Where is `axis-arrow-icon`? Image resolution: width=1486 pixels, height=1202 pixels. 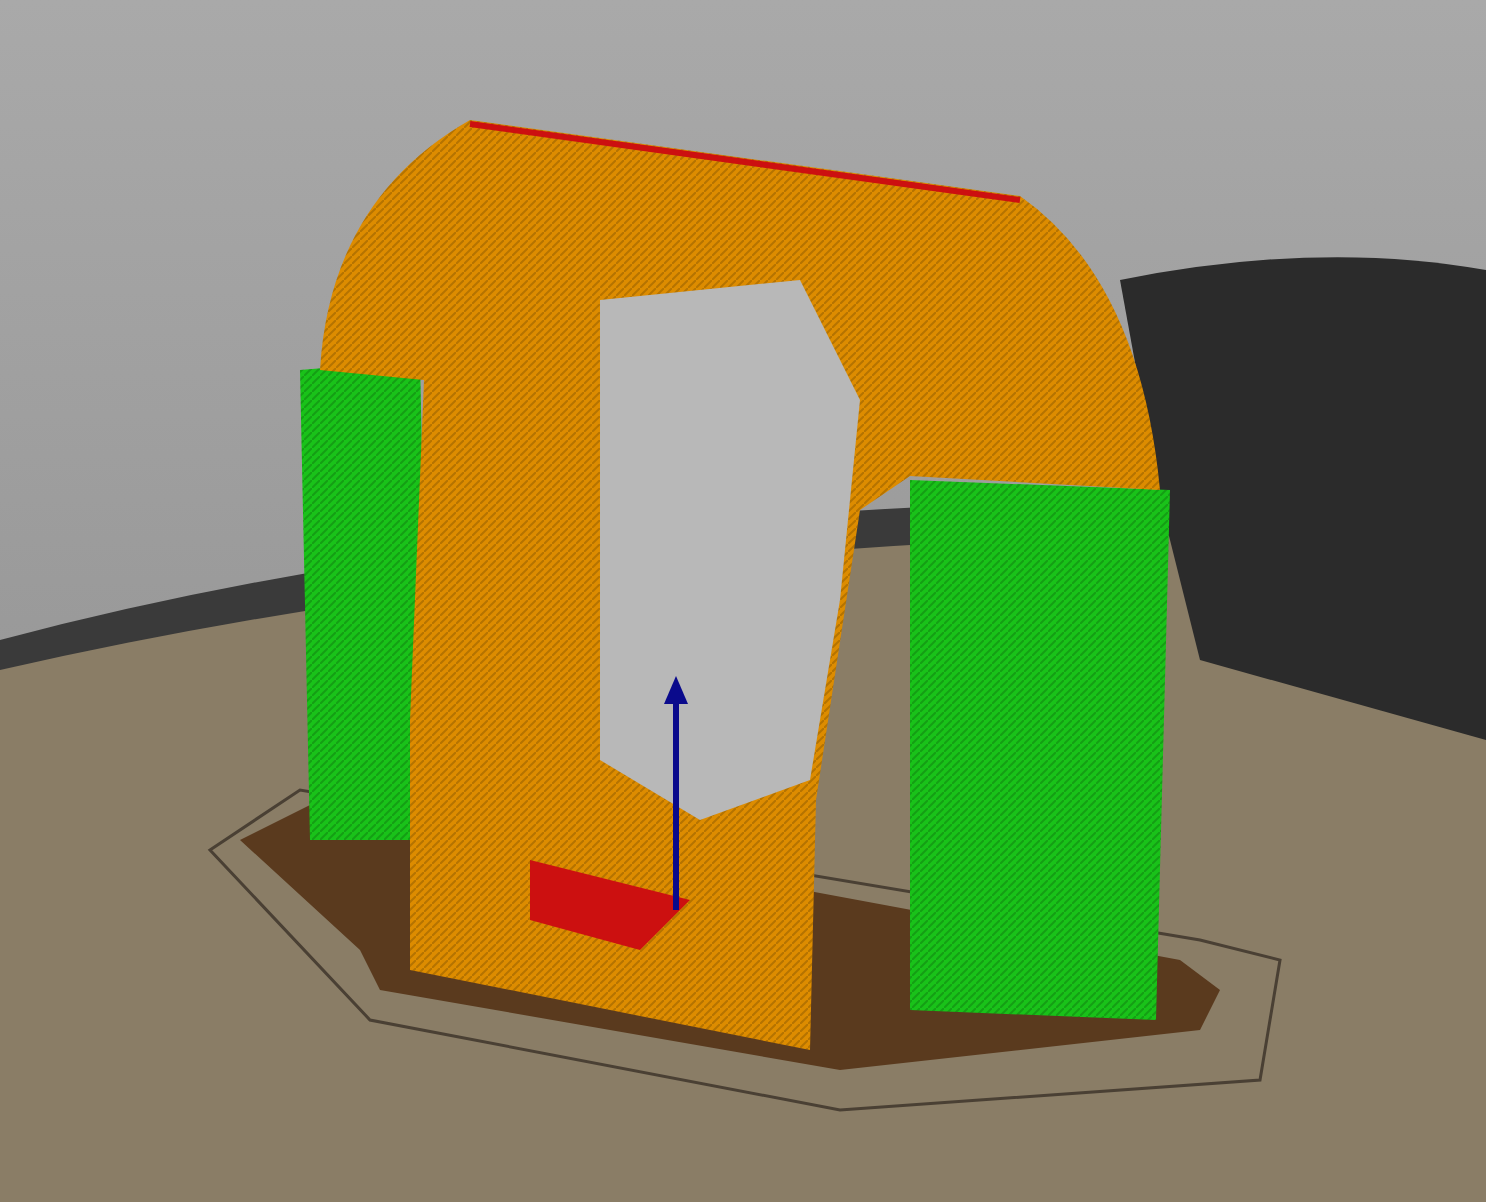 axis-arrow-icon is located at coordinates (676, 793).